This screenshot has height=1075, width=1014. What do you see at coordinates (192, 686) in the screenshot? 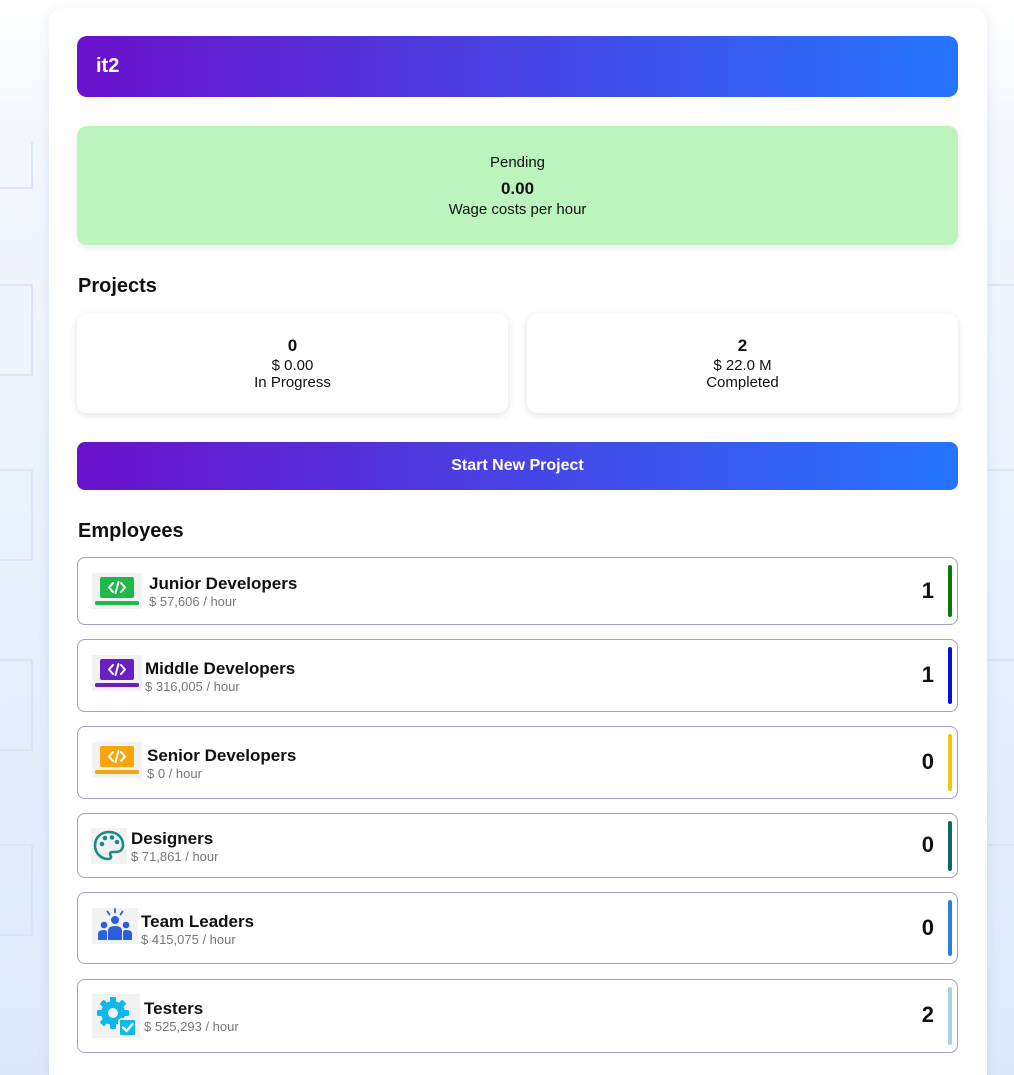
I see `employee-hourly-rate: $ 316,005 / hour` at bounding box center [192, 686].